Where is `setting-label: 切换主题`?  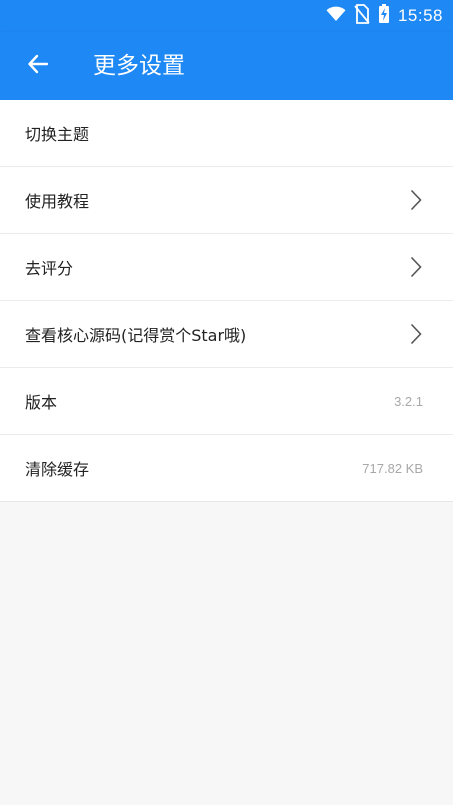
setting-label: 切换主题 is located at coordinates (57, 134).